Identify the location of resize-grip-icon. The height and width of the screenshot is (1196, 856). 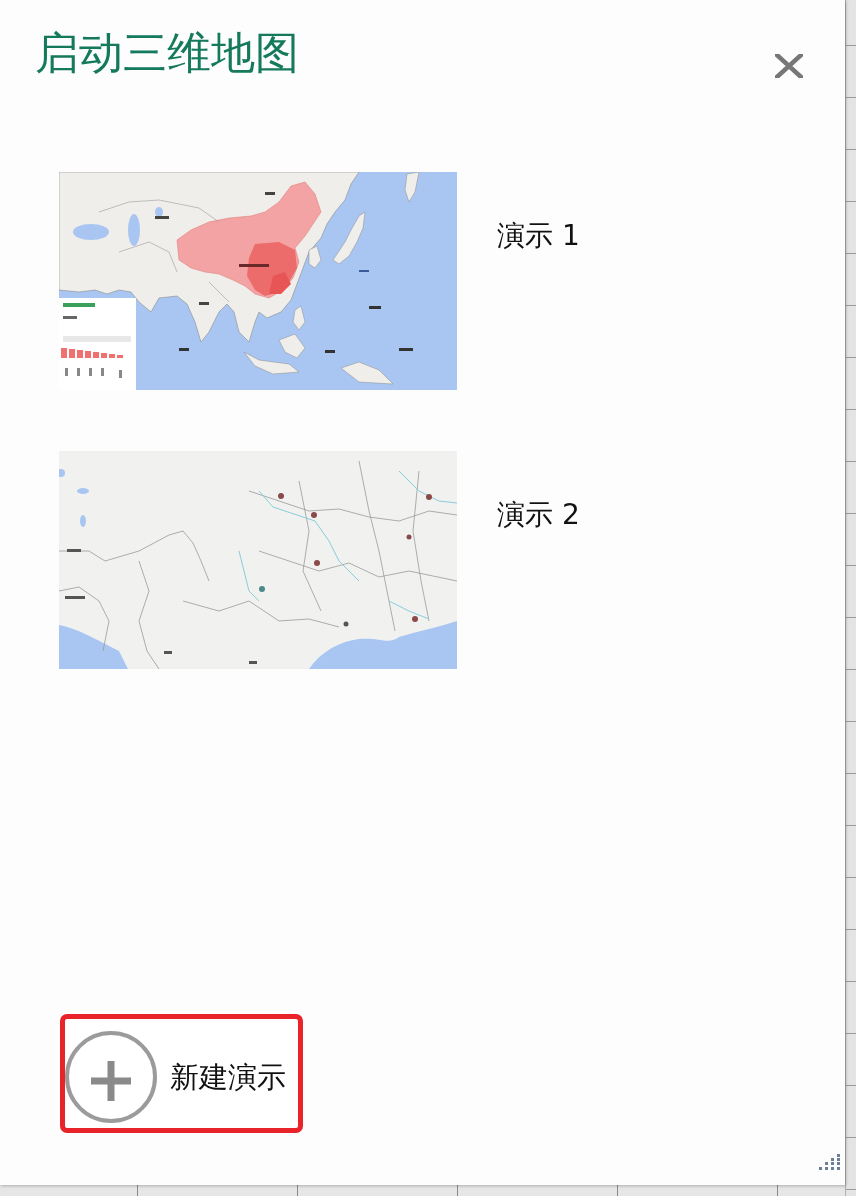
(829, 1162).